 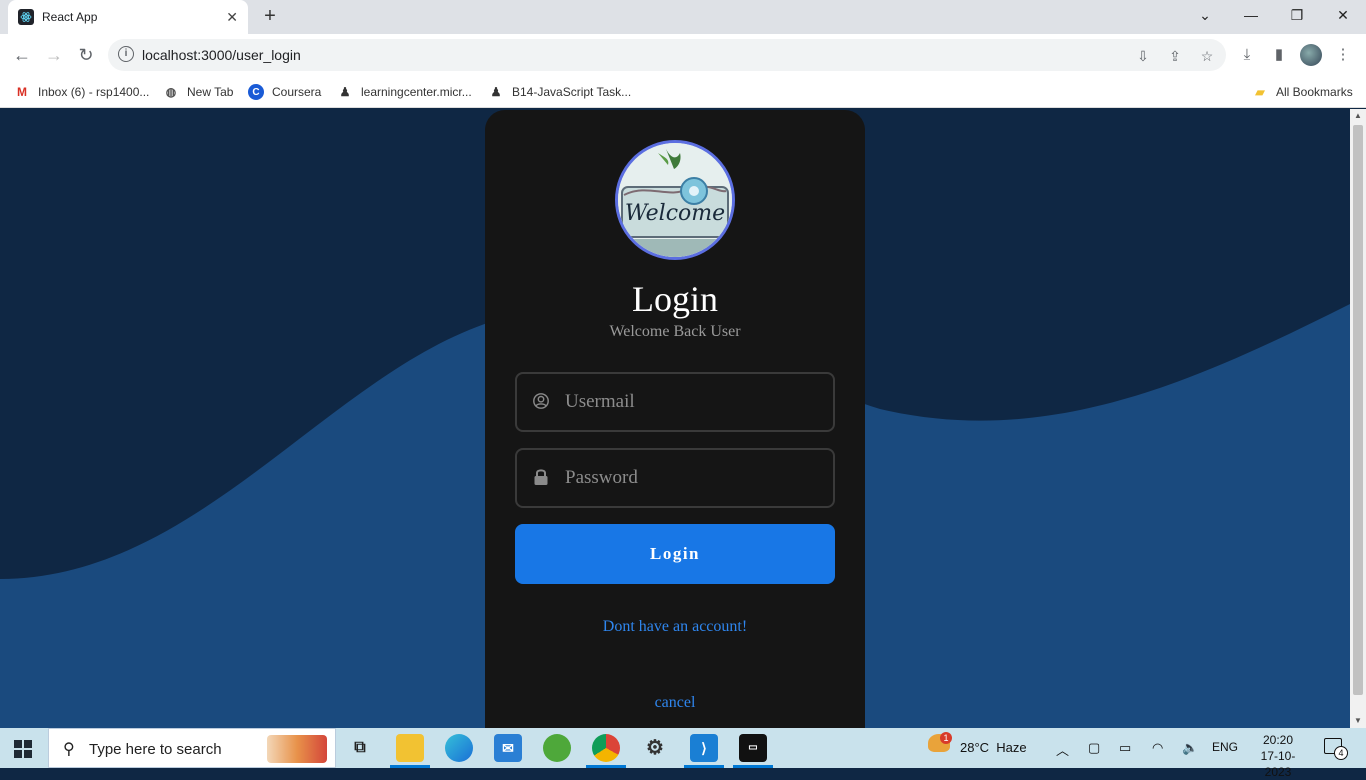 What do you see at coordinates (1278, 764) in the screenshot?
I see `clock-date: 17-10-2023` at bounding box center [1278, 764].